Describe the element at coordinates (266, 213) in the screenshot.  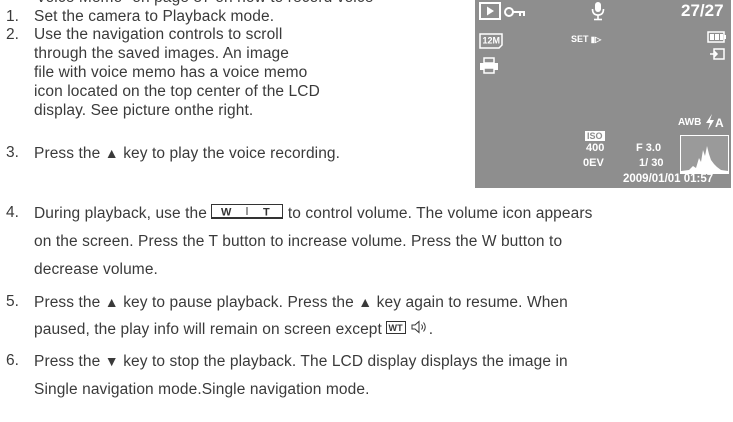
I see `zoom-t-label: T` at that location.